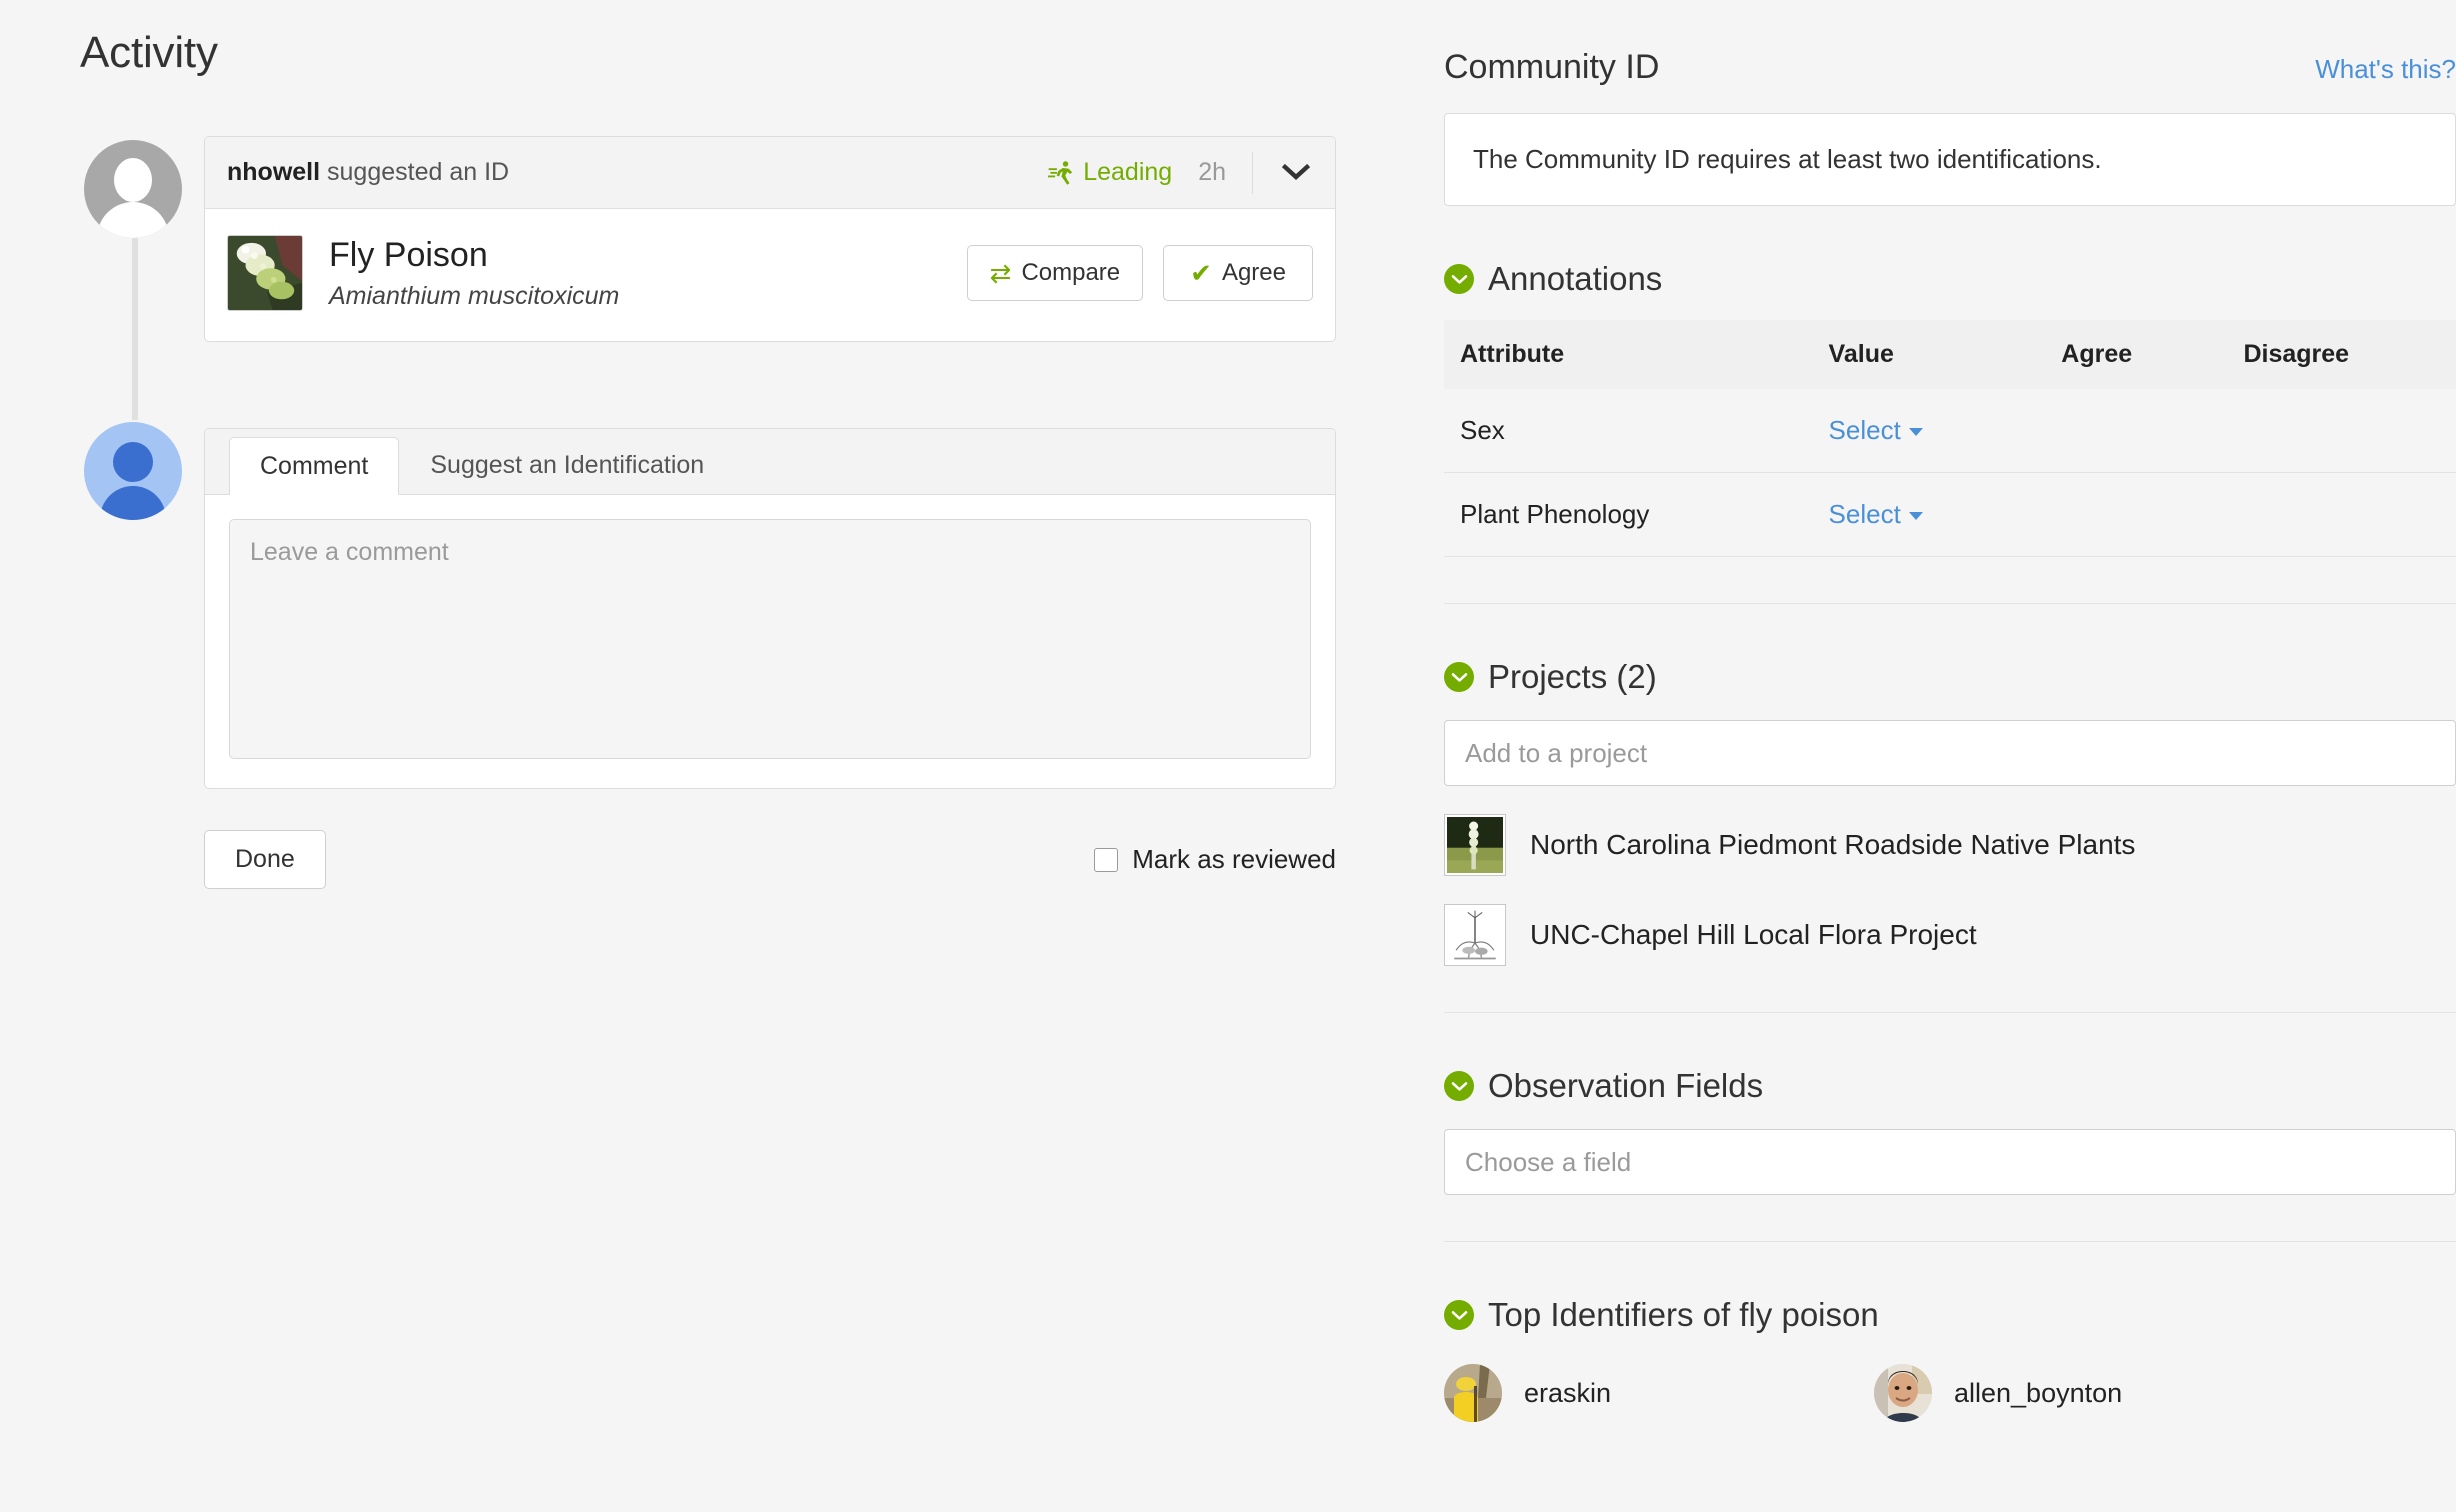 The height and width of the screenshot is (1512, 2456). What do you see at coordinates (1753, 935) in the screenshot?
I see `project-name: UNC-Chapel Hill Local Flora Project` at bounding box center [1753, 935].